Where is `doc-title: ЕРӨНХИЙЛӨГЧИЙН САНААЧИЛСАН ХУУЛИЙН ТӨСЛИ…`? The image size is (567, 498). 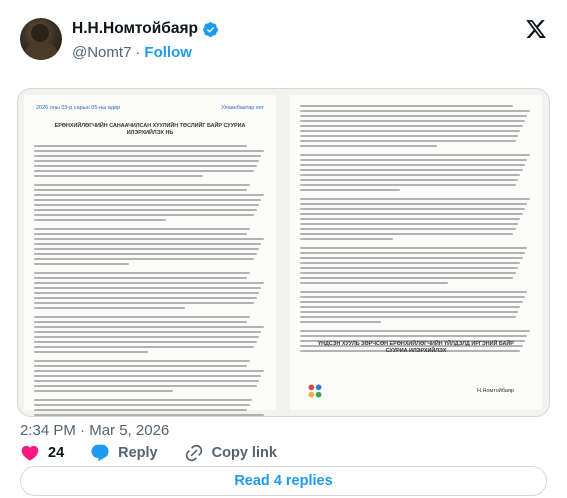
doc-title: ЕРӨНХИЙЛӨГЧИЙН САНААЧИЛСАН ХУУЛИЙН ТӨСЛИ… is located at coordinates (150, 129).